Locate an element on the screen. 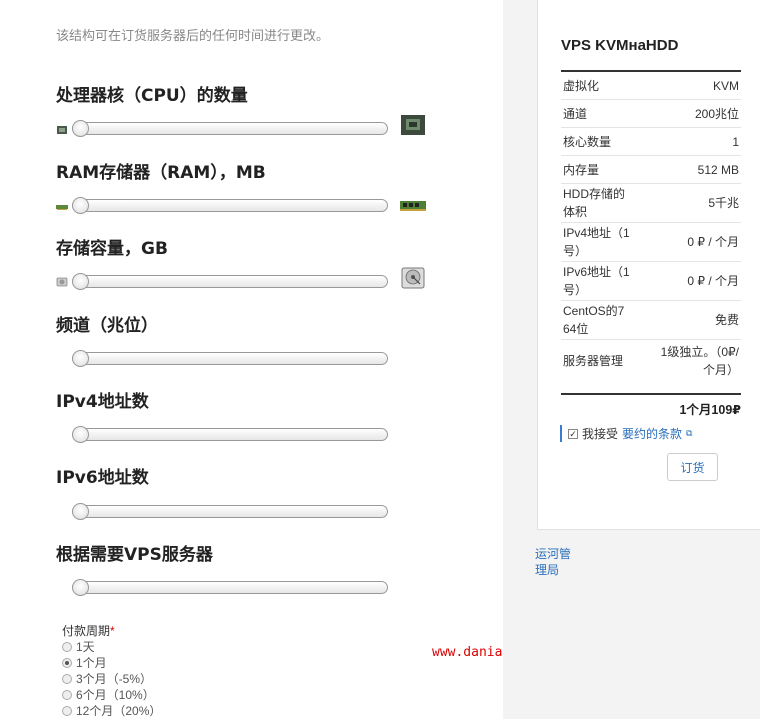 This screenshot has width=760, height=719. payment-option-1-month: 1个月 is located at coordinates (84, 662).